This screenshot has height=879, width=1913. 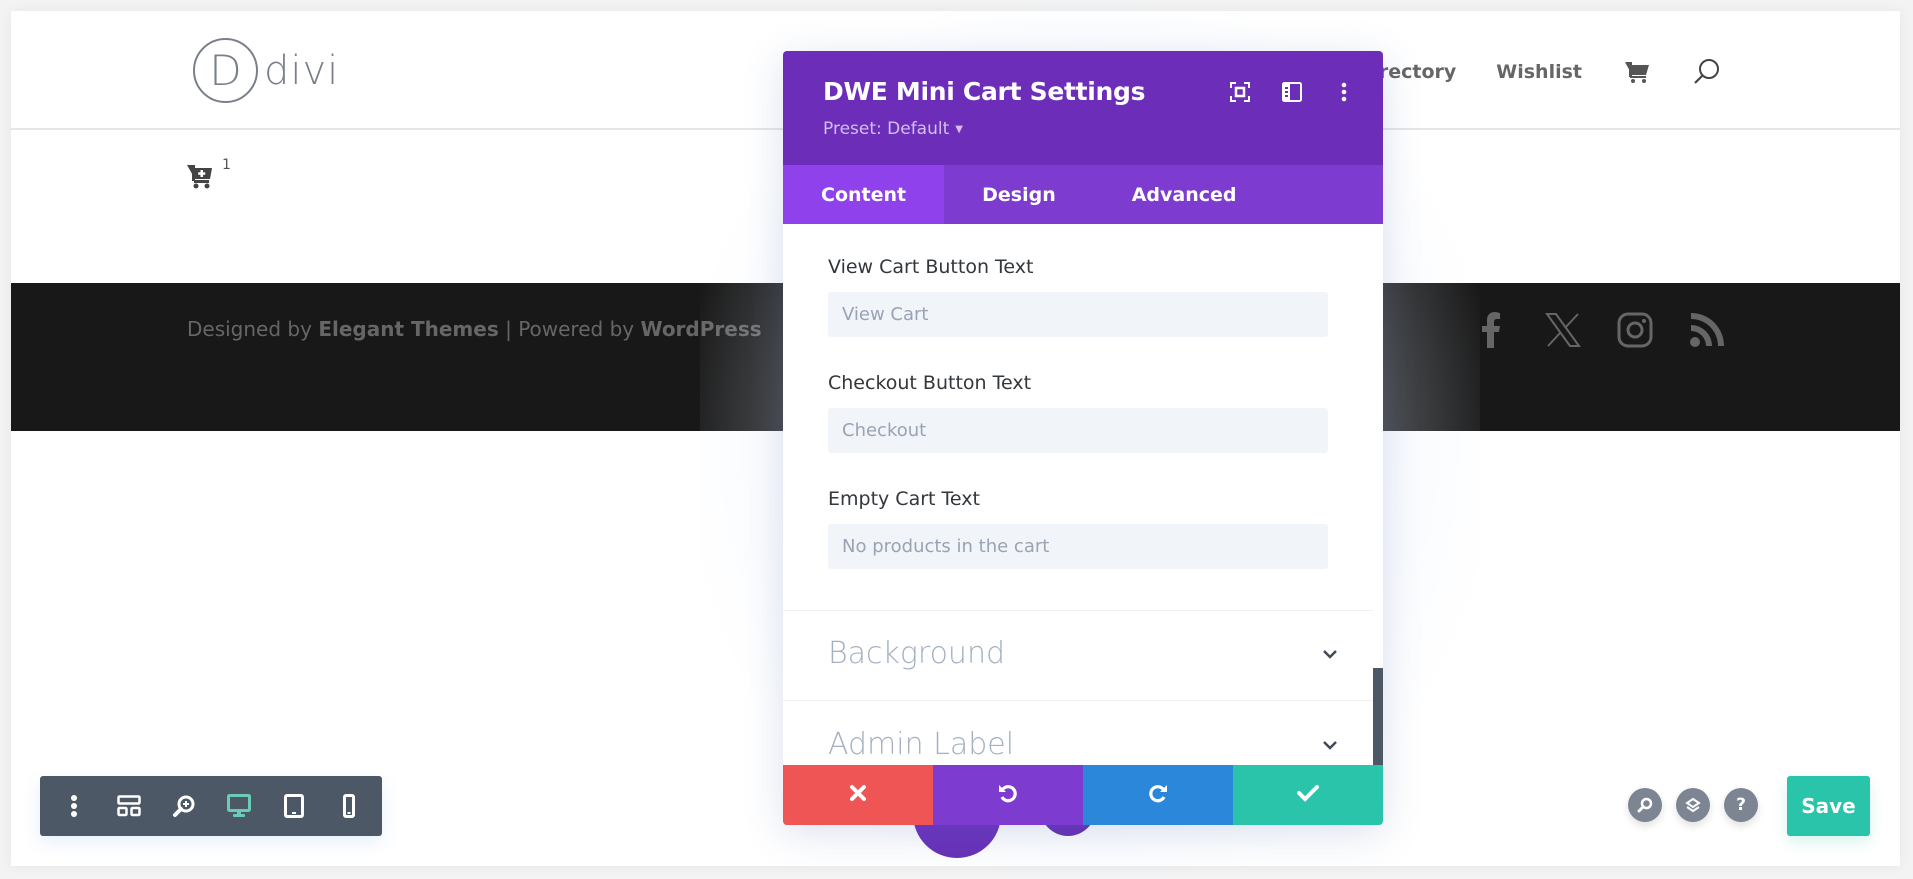 What do you see at coordinates (1083, 108) in the screenshot?
I see `modal-header: DWE Mini Cart Settings Preset: Default ▼` at bounding box center [1083, 108].